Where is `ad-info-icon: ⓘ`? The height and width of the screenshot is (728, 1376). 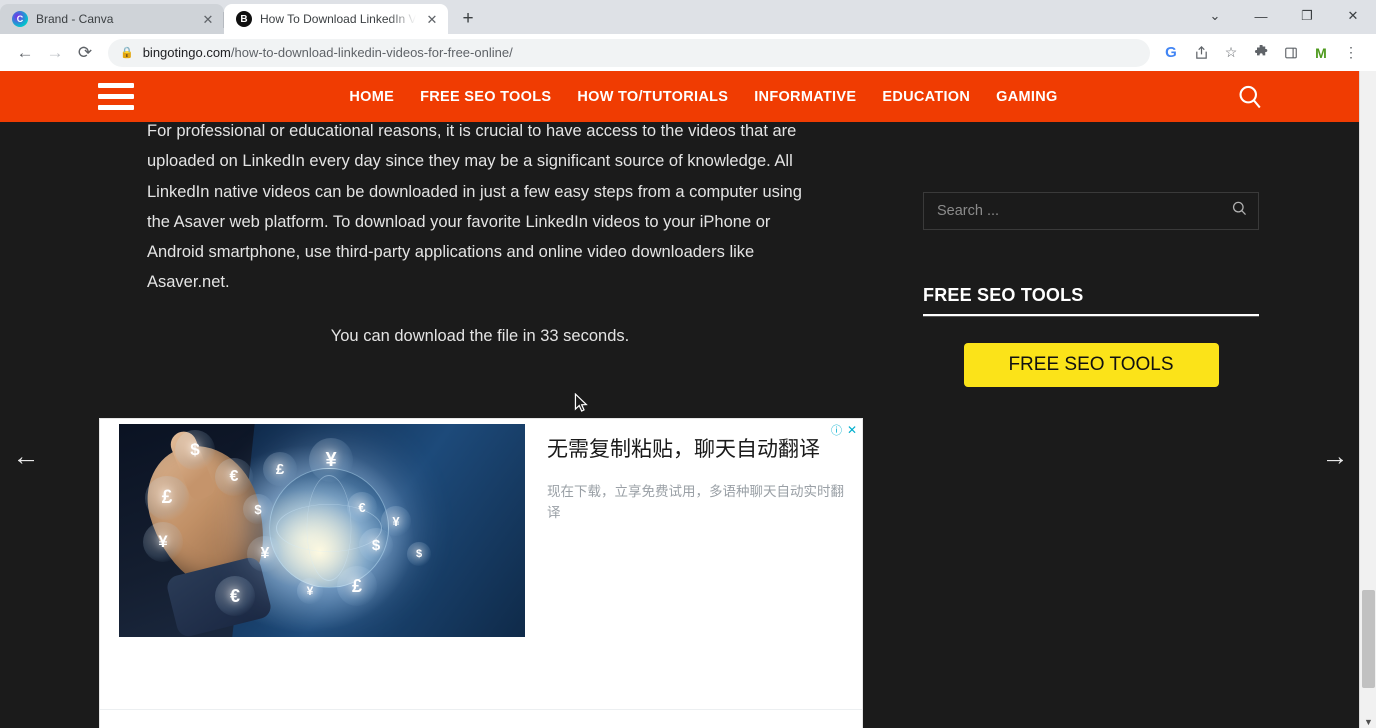
ad-info-icon: ⓘ is located at coordinates (836, 430).